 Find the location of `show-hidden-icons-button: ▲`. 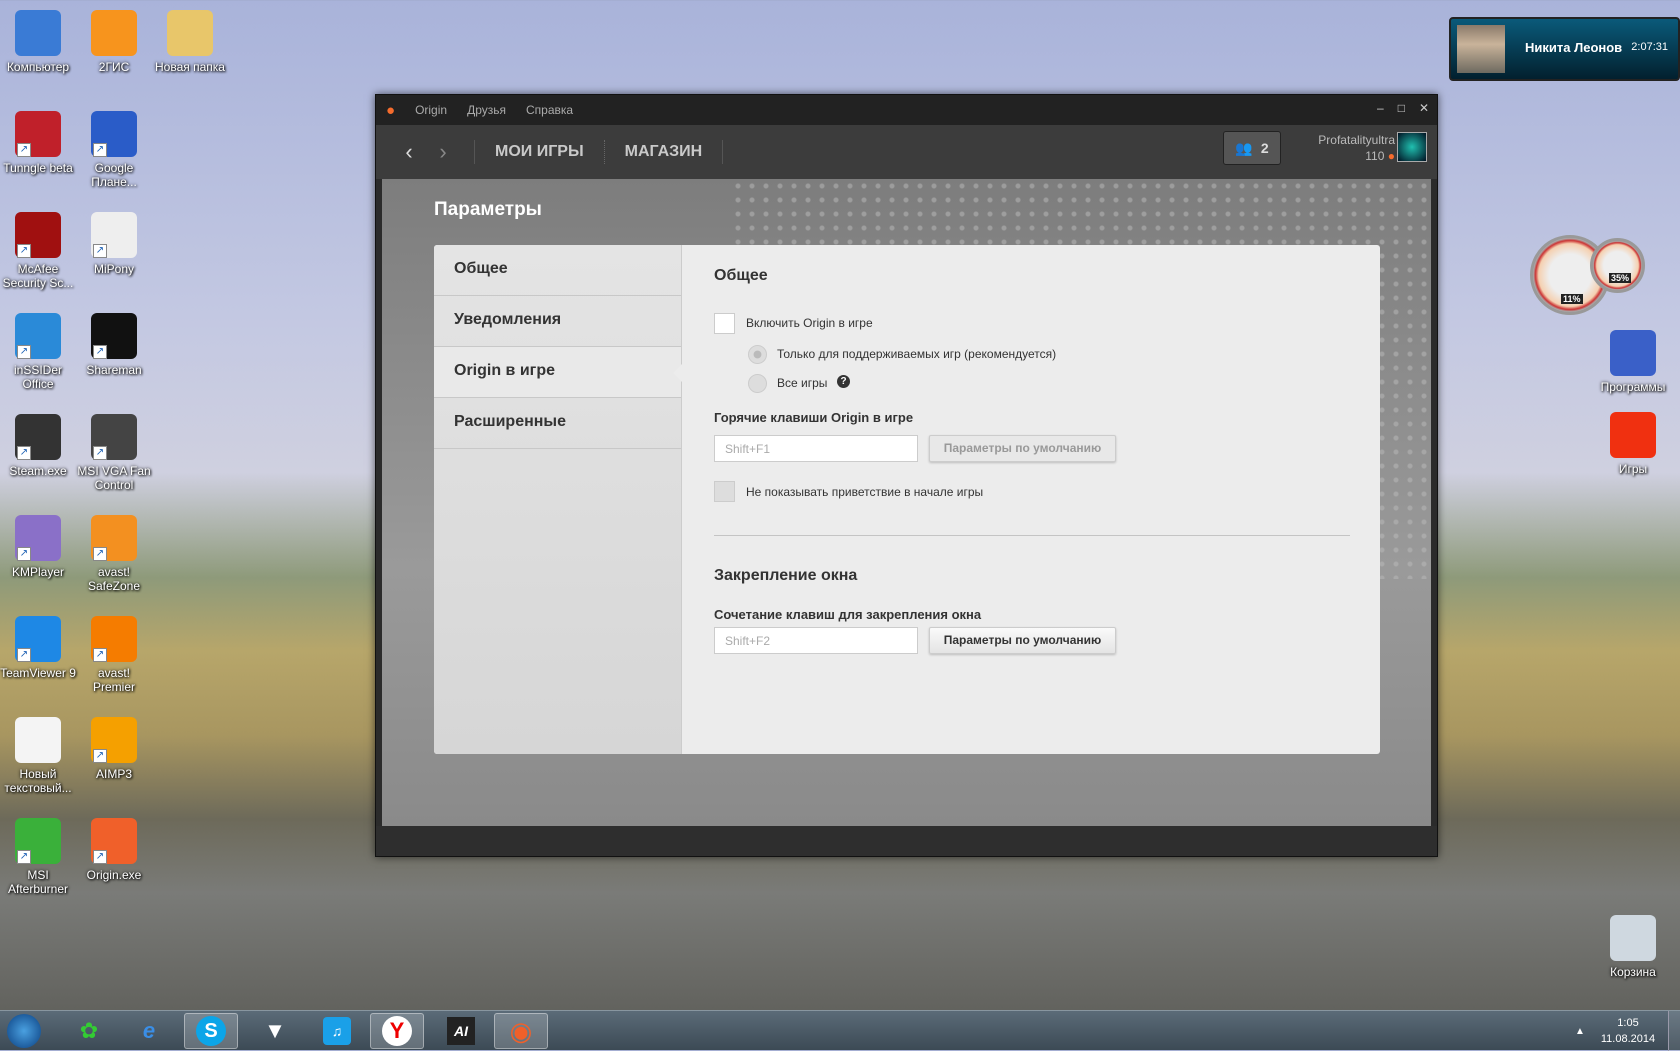

show-hidden-icons-button: ▲ is located at coordinates (1580, 1031).